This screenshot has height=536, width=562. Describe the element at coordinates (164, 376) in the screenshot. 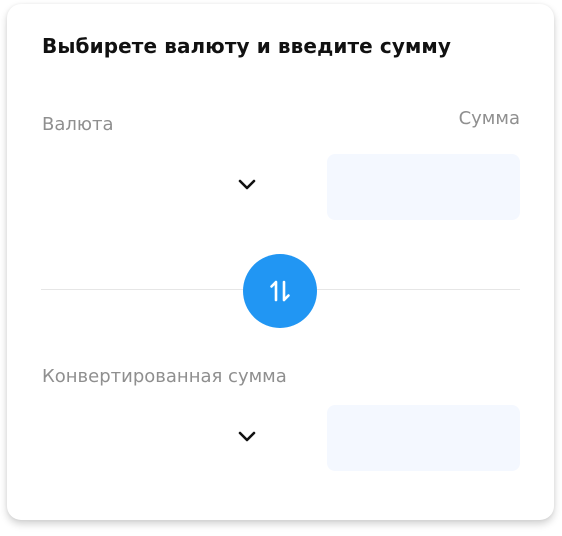

I see `converted-amount-label: Конвертированная сумма` at that location.